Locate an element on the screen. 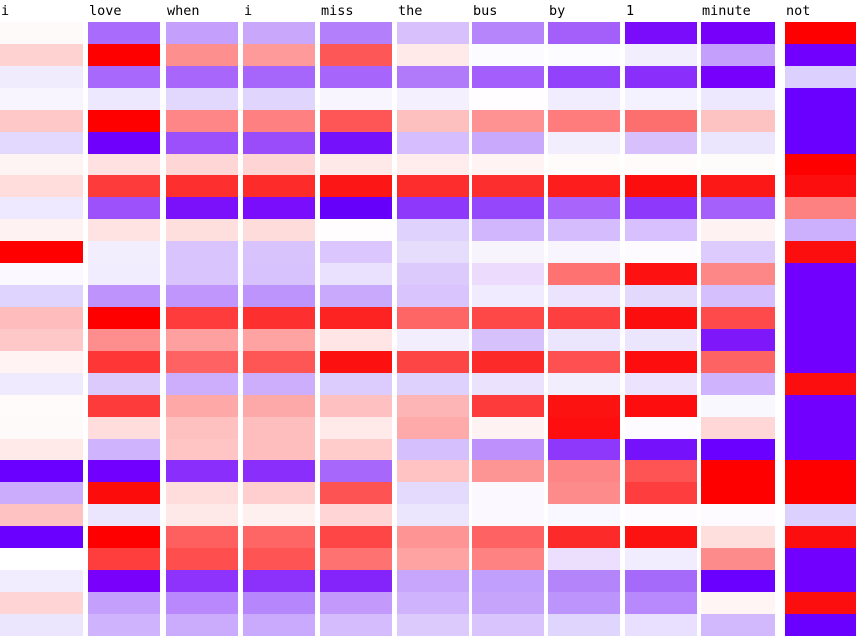  column-label-8: 1 is located at coordinates (630, 11).